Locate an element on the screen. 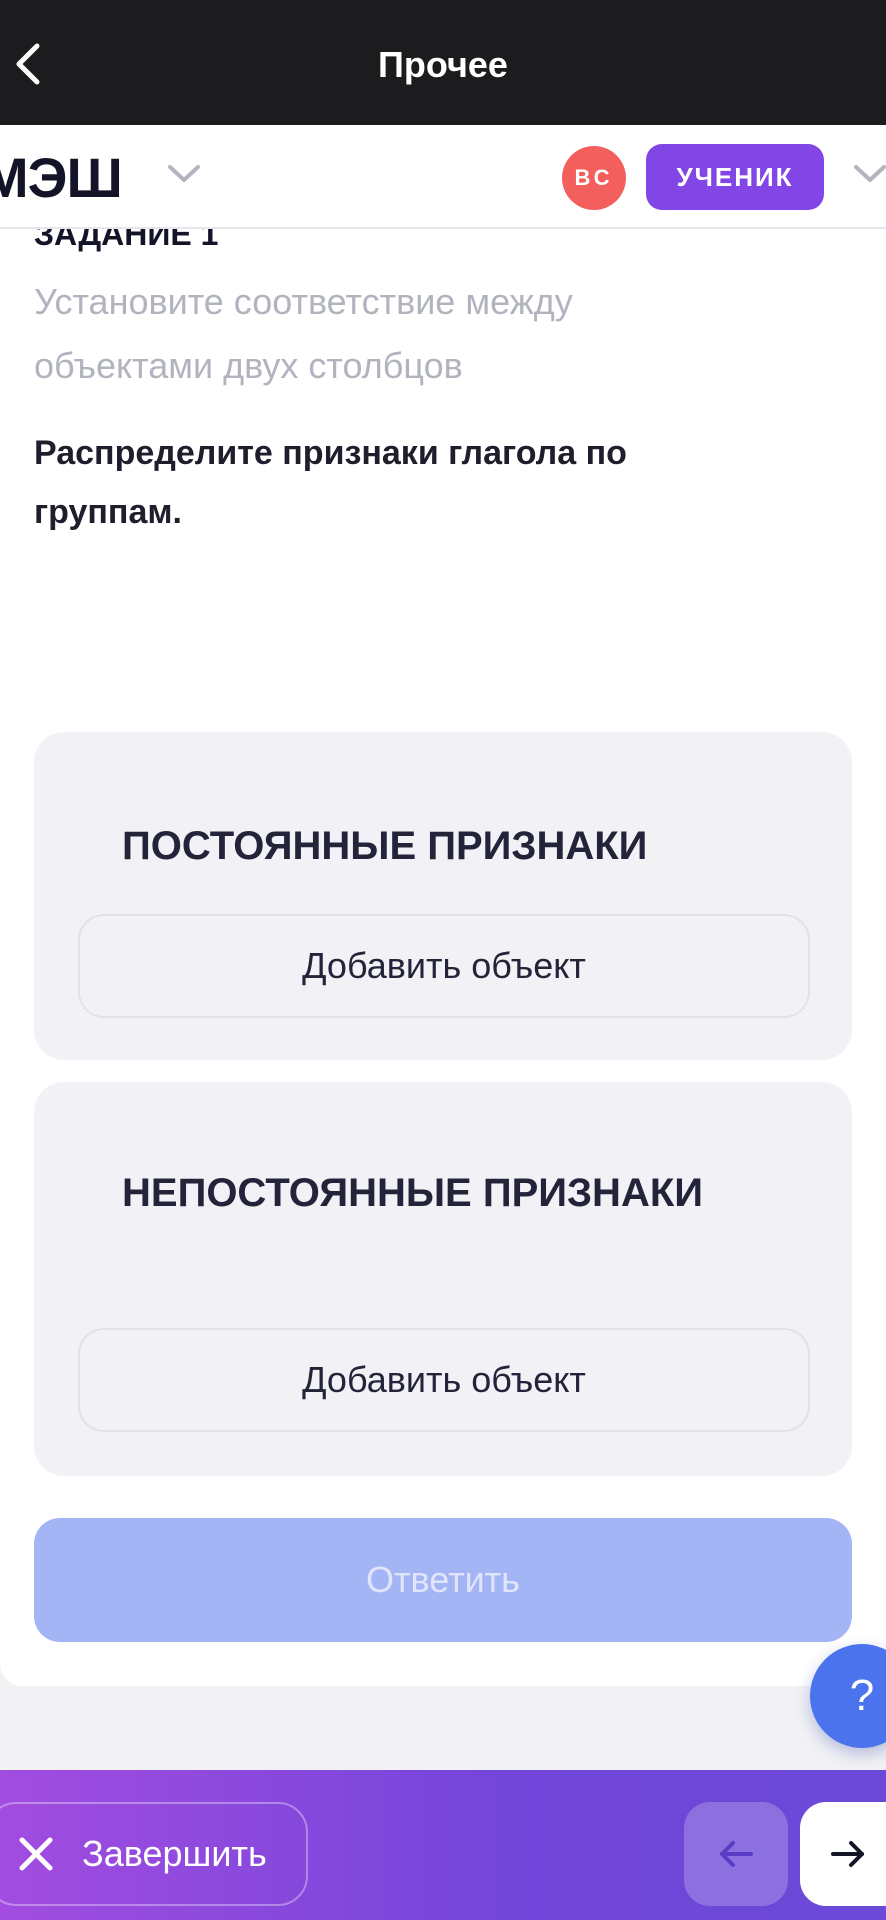 This screenshot has width=886, height=1920. finish-button: Завершить is located at coordinates (154, 1854).